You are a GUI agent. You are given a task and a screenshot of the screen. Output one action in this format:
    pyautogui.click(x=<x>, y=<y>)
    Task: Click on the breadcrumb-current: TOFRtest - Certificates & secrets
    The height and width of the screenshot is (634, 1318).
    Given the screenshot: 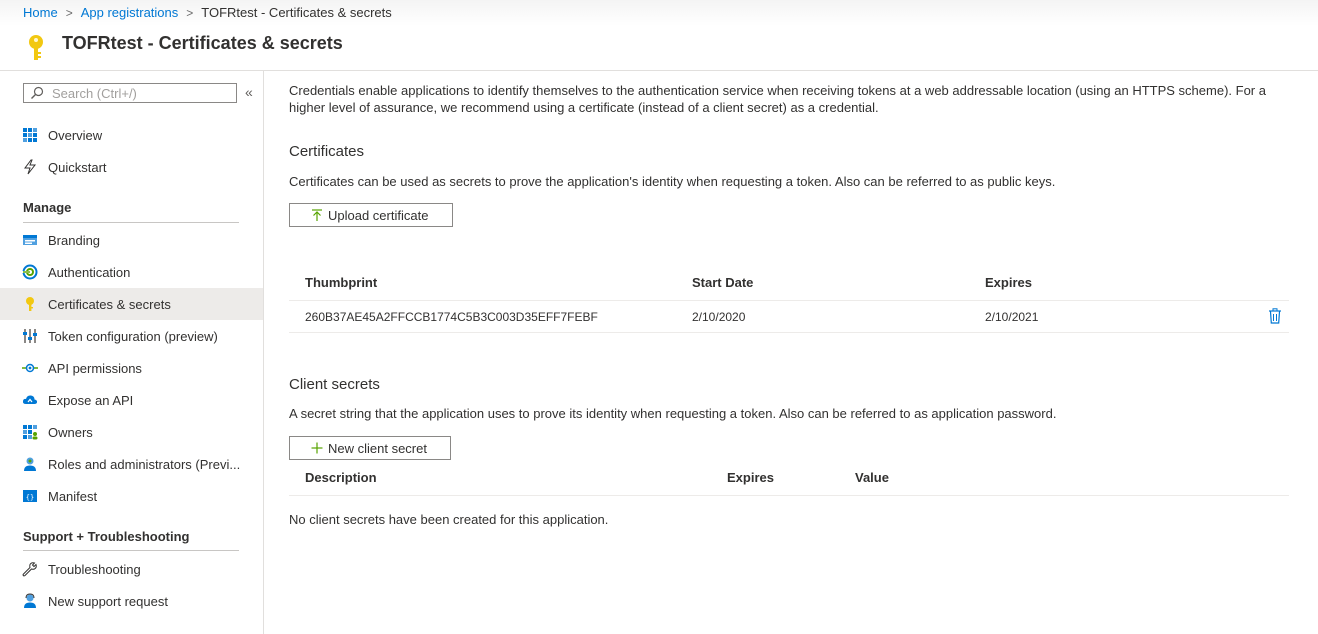 What is the action you would take?
    pyautogui.click(x=296, y=12)
    